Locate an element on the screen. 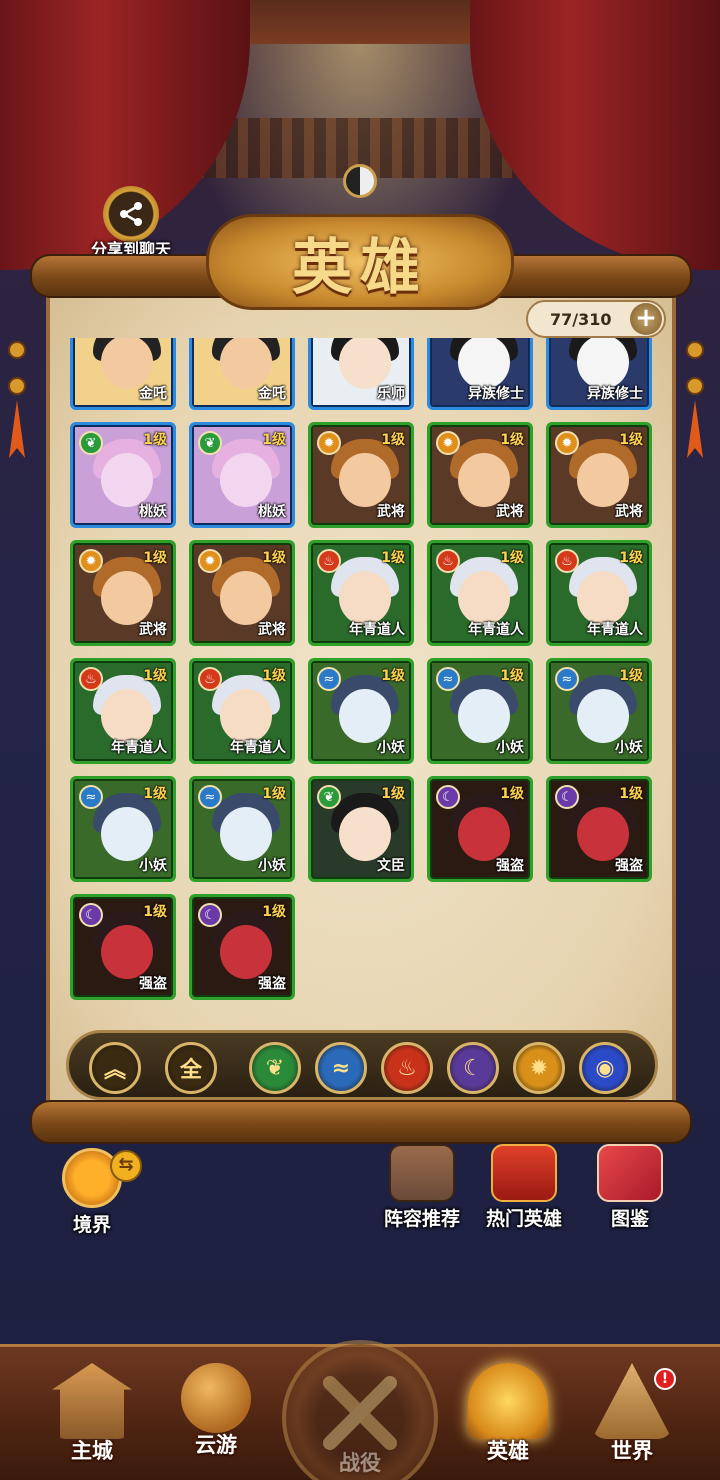 This screenshot has width=720, height=1480. hero-name: 乐师 is located at coordinates (391, 394).